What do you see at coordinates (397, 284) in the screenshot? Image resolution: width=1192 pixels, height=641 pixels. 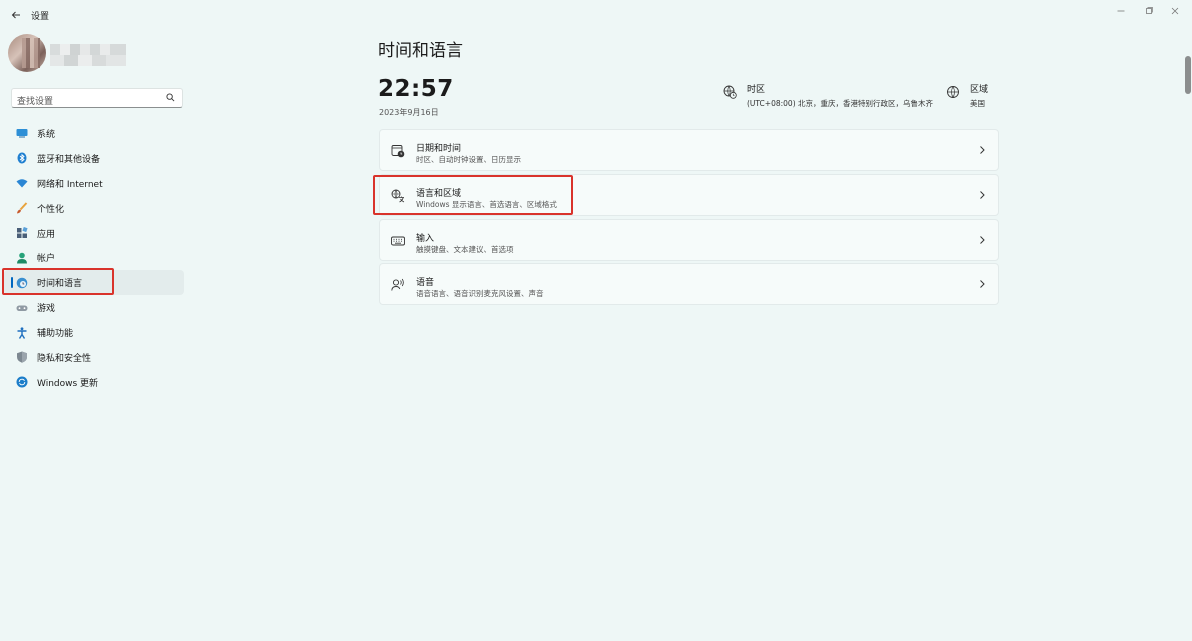 I see `speech-icon` at bounding box center [397, 284].